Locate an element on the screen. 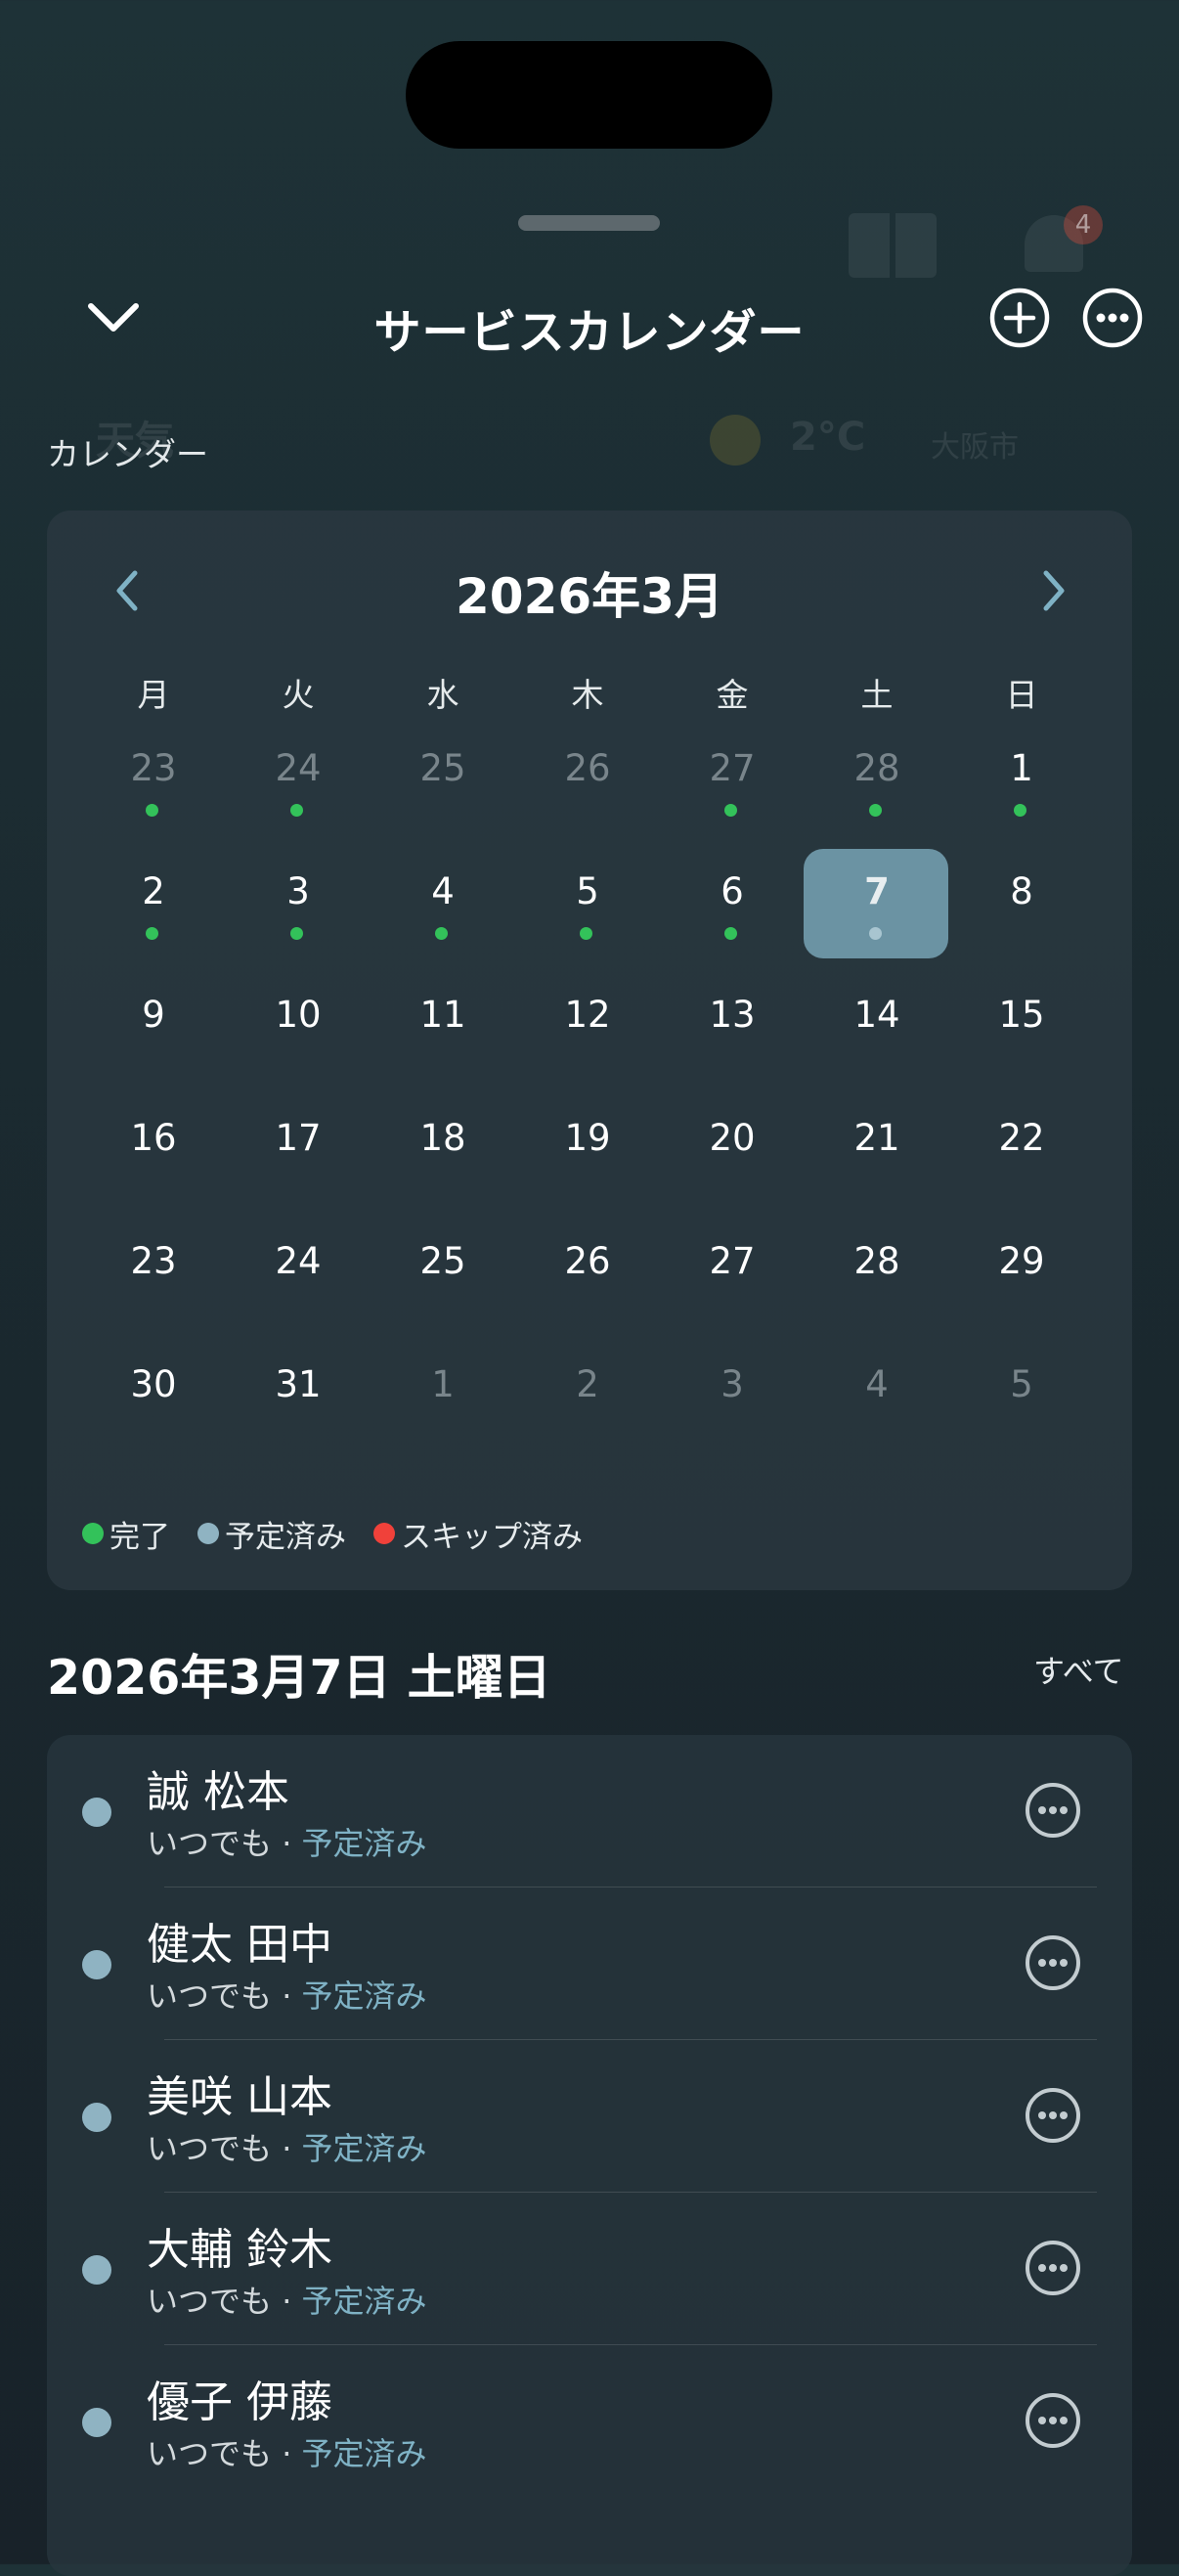 The height and width of the screenshot is (2576, 1179). calendar-day: 10 is located at coordinates (298, 1027).